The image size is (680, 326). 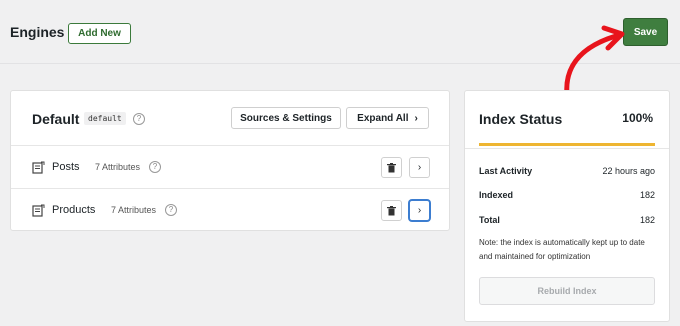 I want to click on expand-all-button: Expand All ›, so click(x=387, y=118).